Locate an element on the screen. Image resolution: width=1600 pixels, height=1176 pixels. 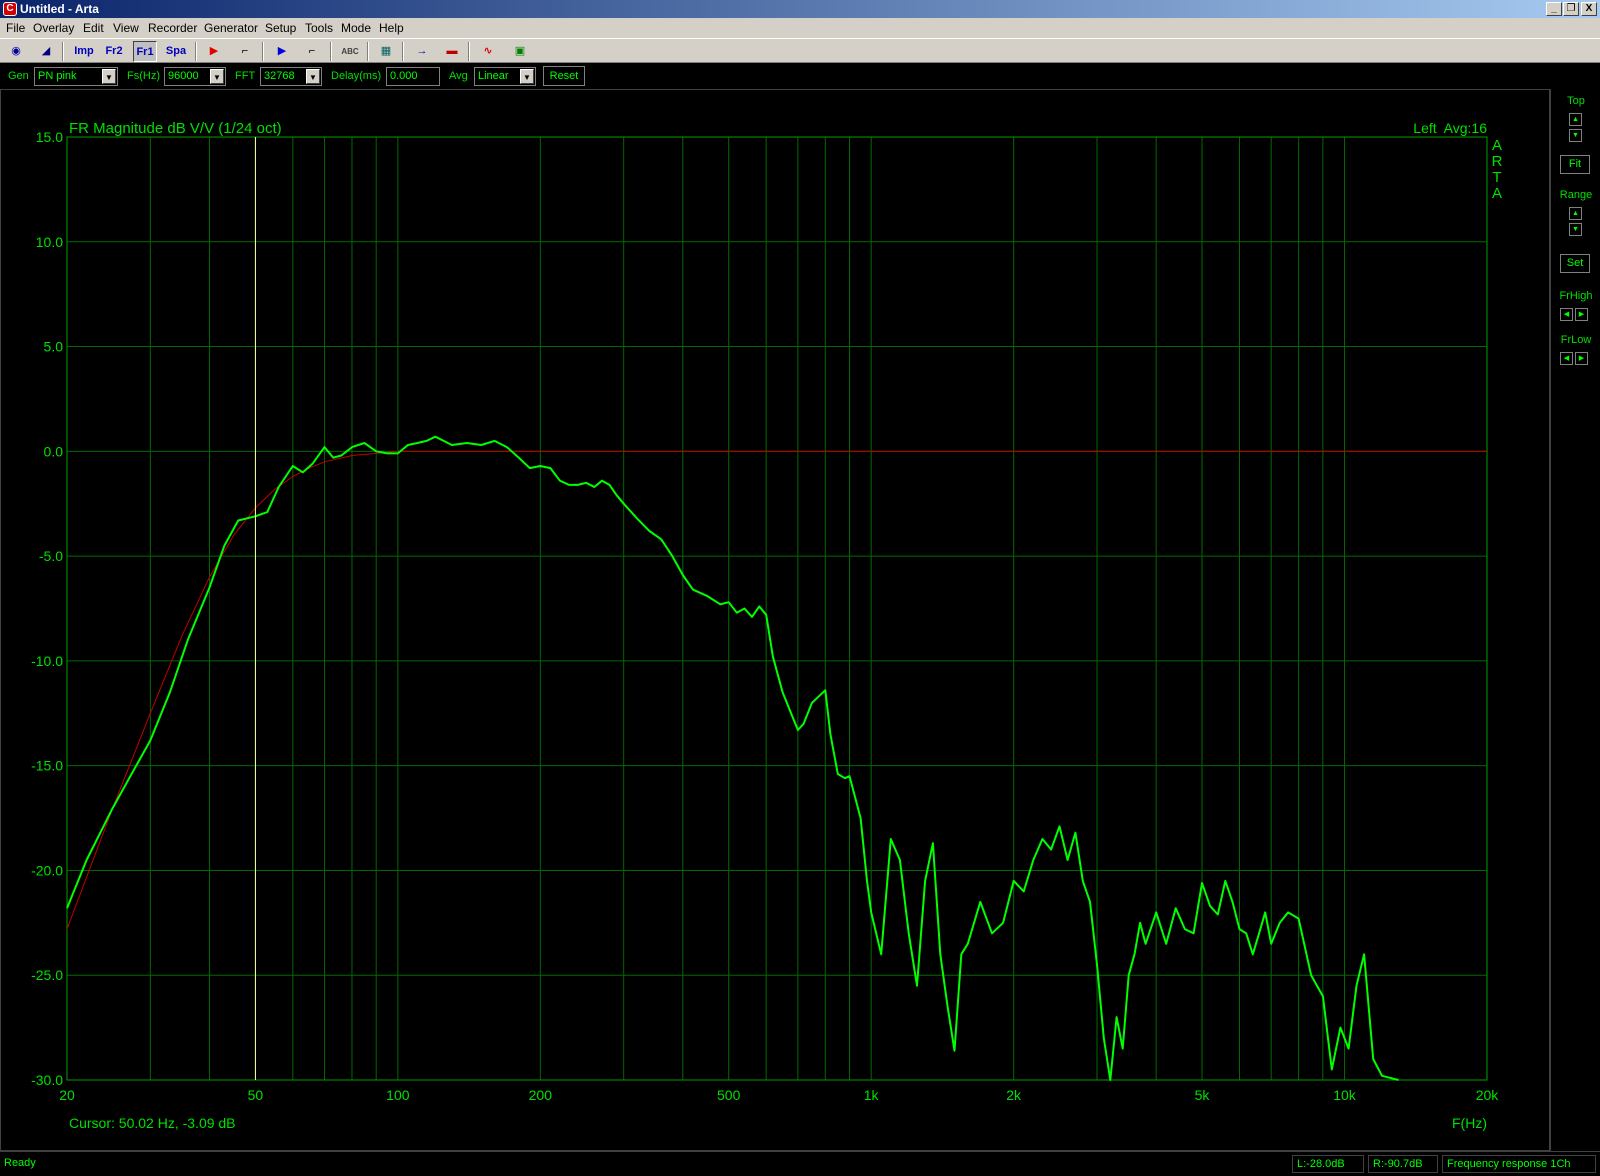
menu-generator: Generator is located at coordinates (231, 28).